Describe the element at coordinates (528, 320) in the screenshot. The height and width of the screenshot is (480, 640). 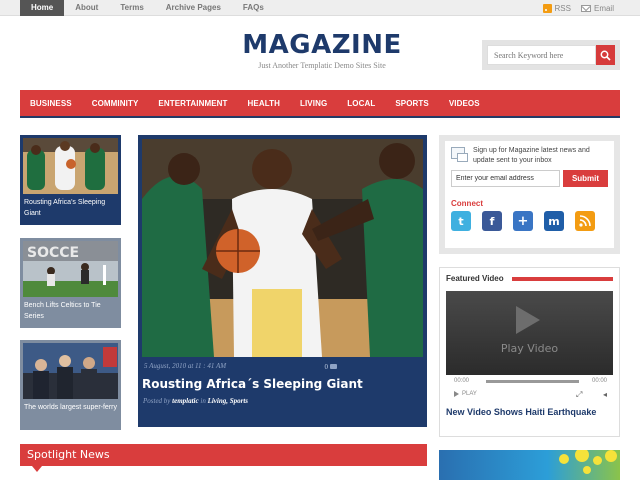
I see `play-icon` at that location.